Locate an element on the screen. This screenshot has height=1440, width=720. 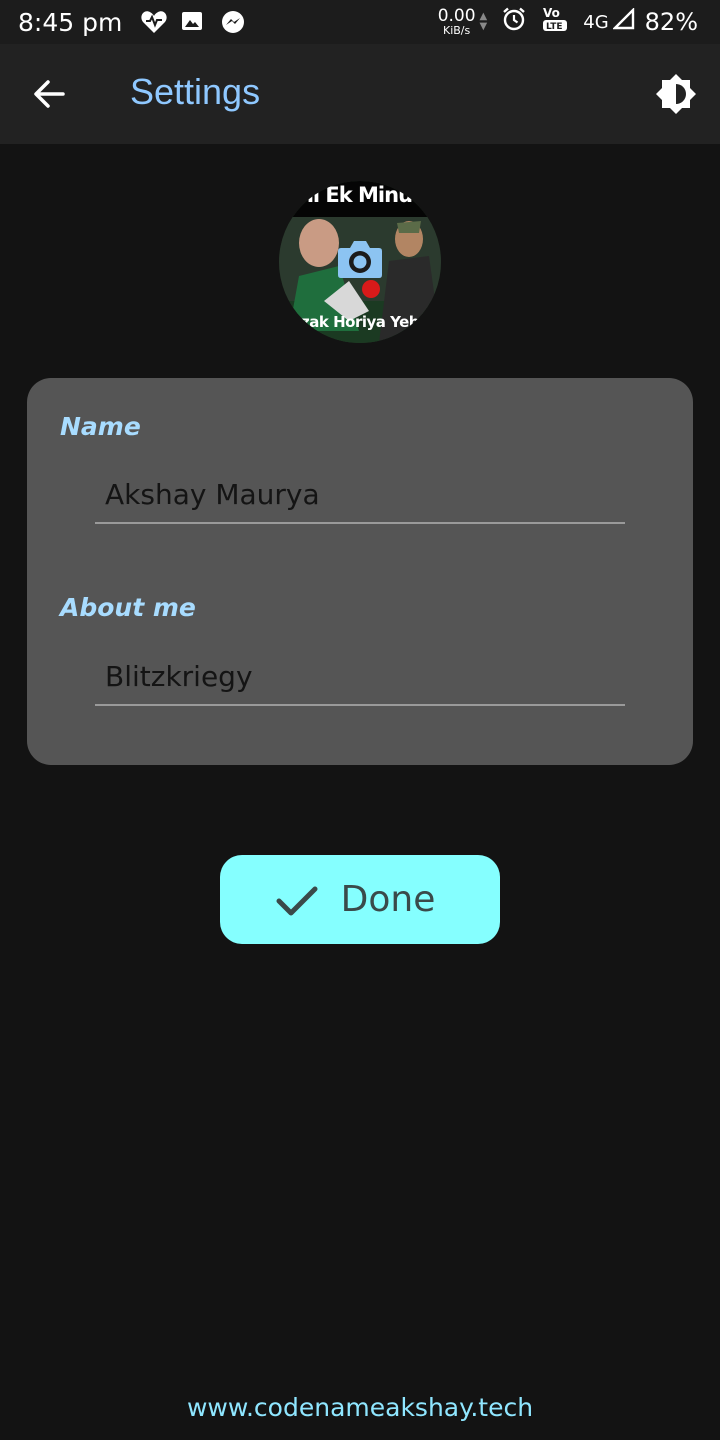
brightness-icon is located at coordinates (676, 94).